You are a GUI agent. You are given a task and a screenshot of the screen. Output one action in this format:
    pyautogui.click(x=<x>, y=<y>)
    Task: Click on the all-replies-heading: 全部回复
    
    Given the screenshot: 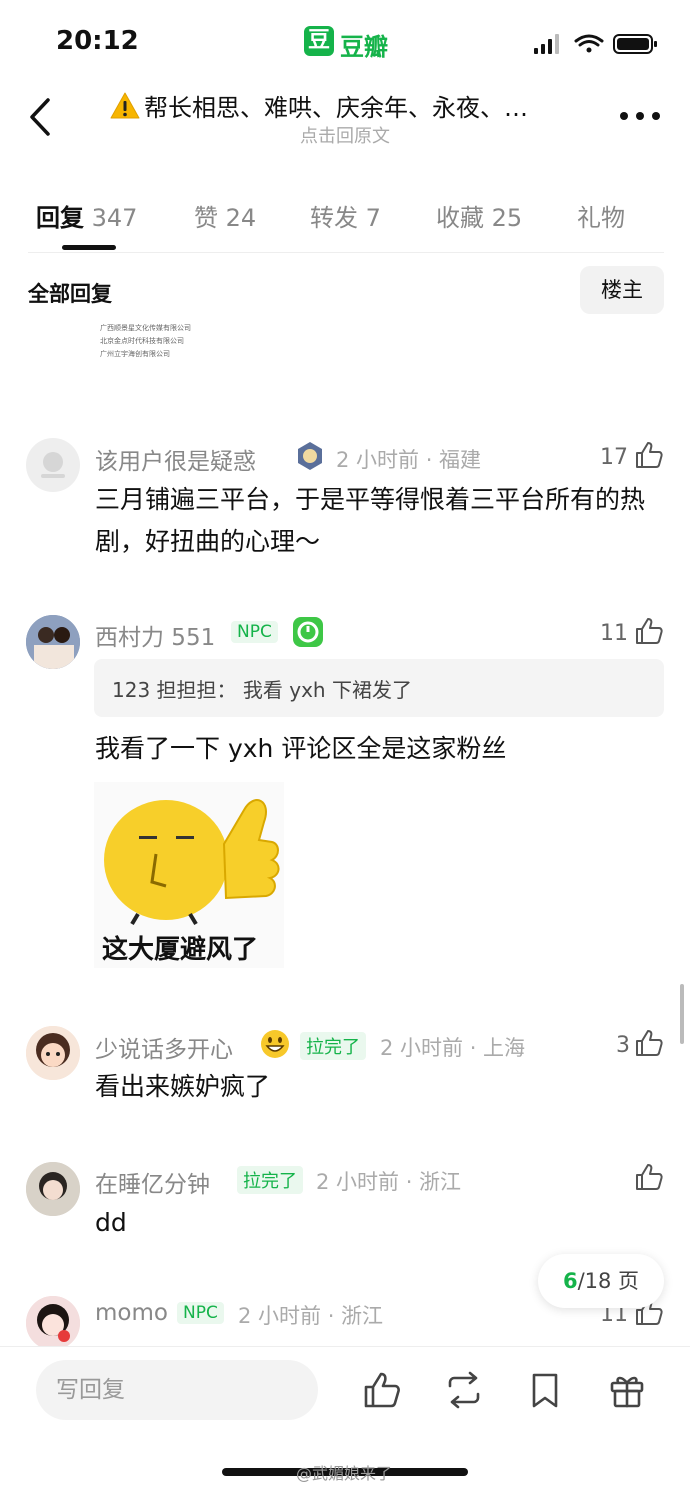 What is the action you would take?
    pyautogui.click(x=70, y=294)
    